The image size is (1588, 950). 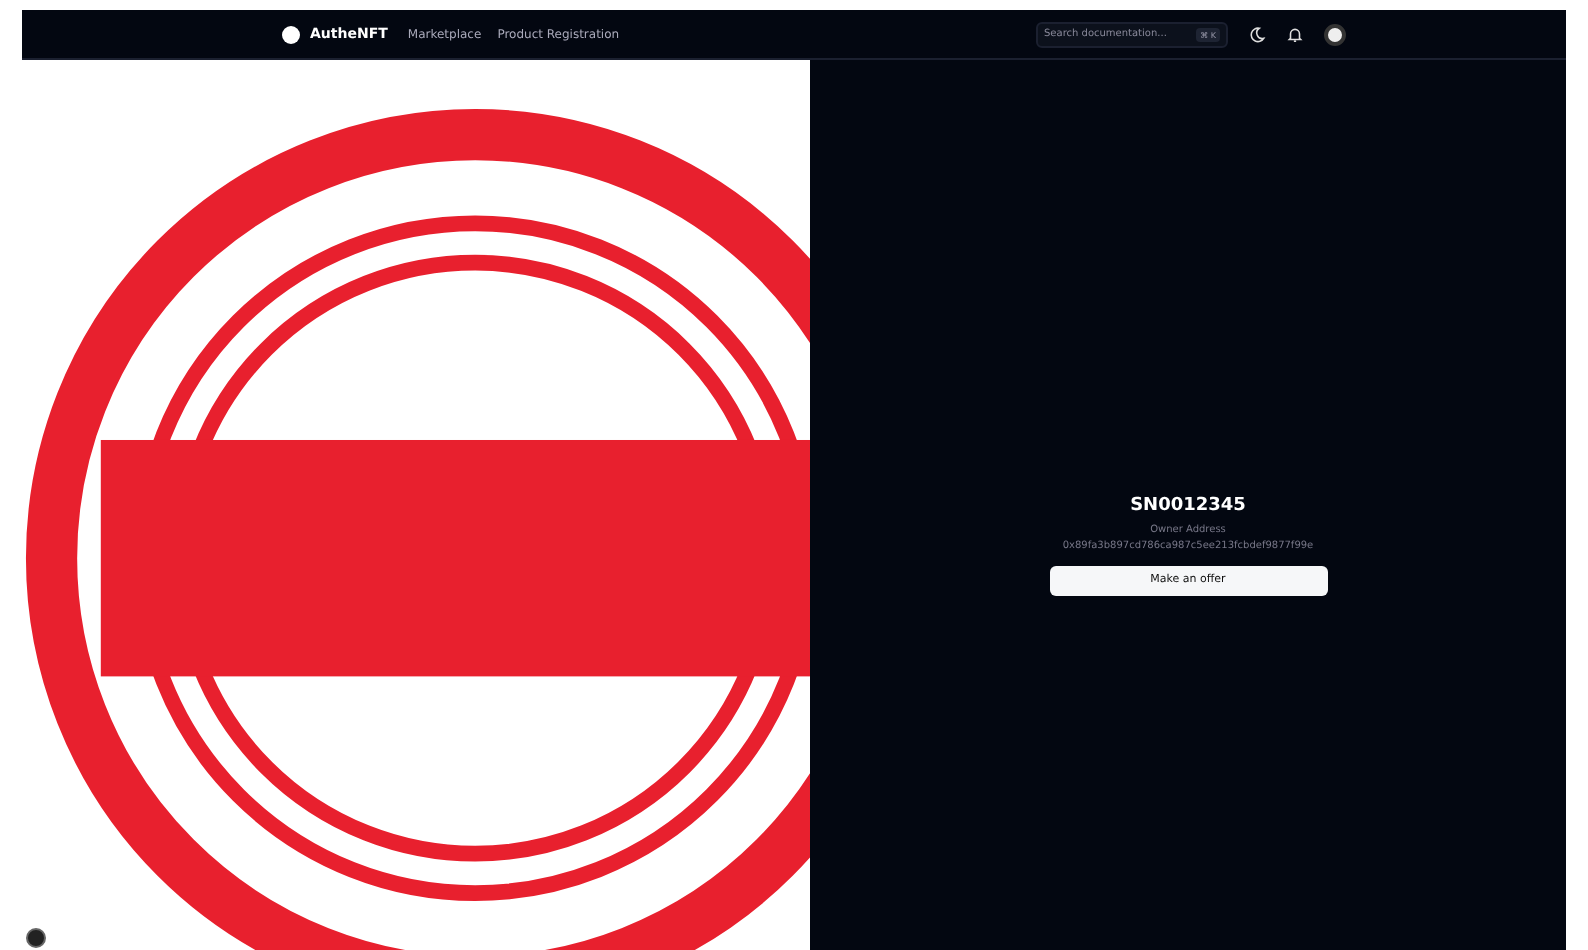 I want to click on logo-icon, so click(x=291, y=34).